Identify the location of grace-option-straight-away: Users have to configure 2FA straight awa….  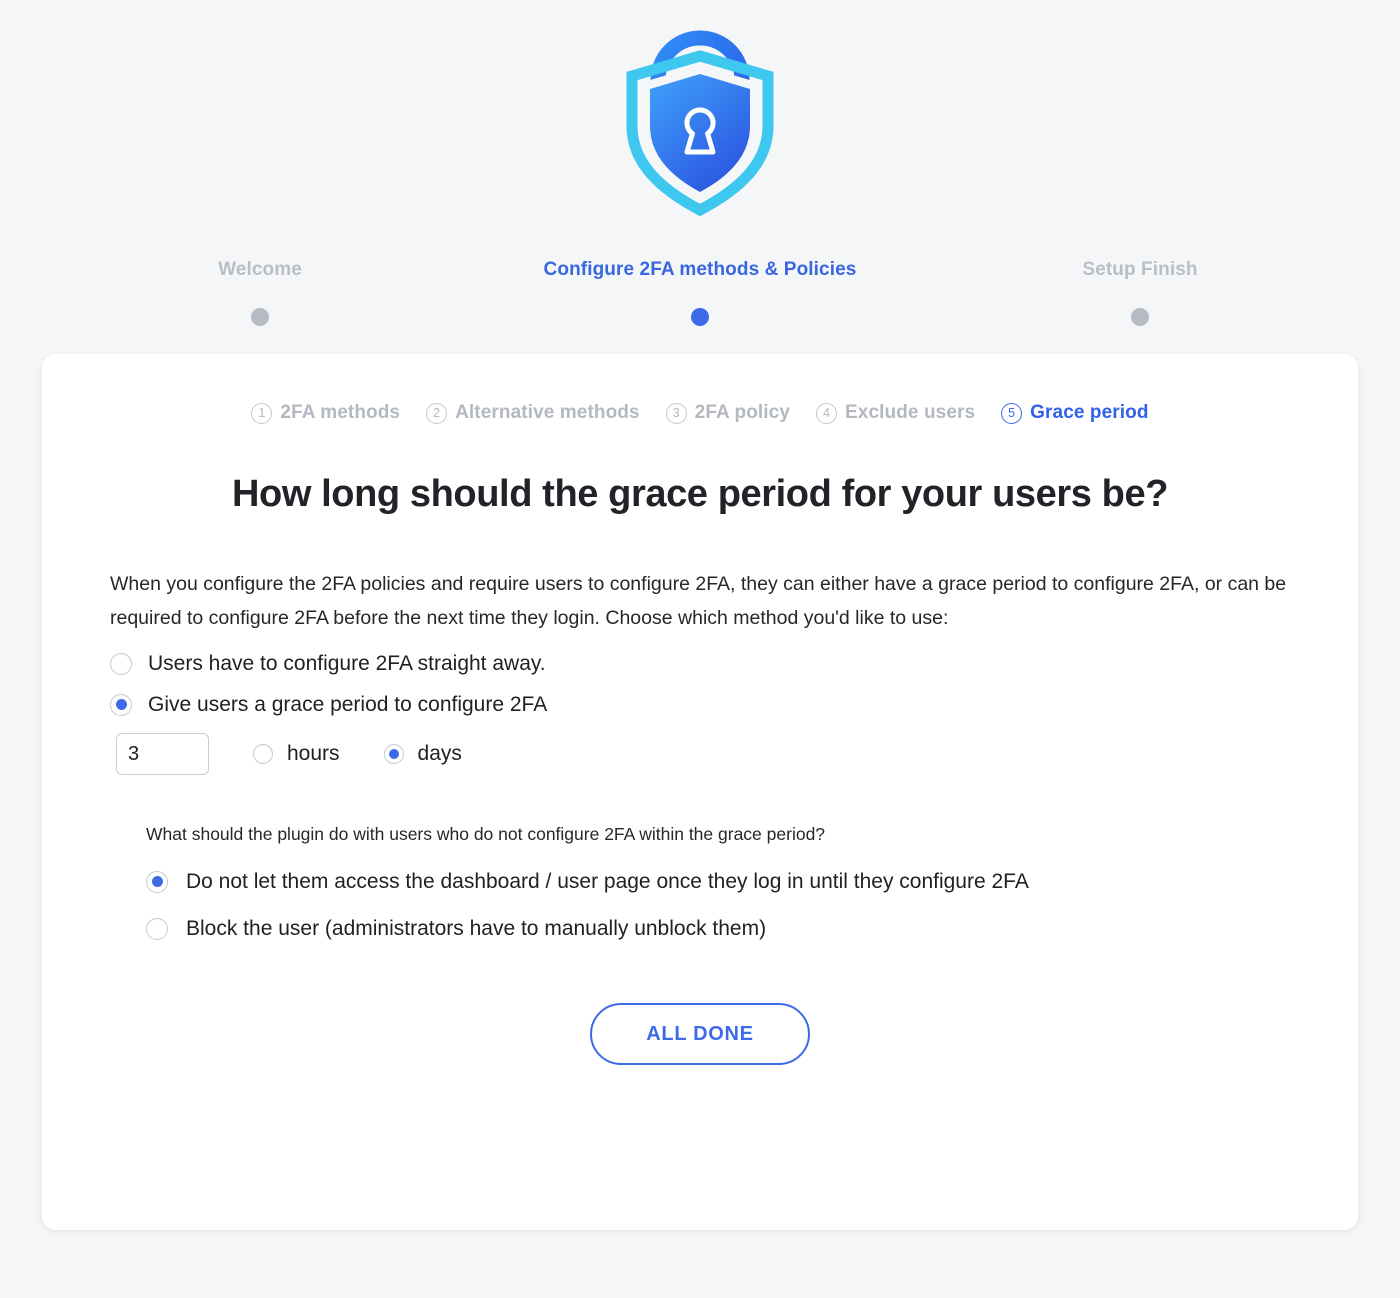
(700, 663).